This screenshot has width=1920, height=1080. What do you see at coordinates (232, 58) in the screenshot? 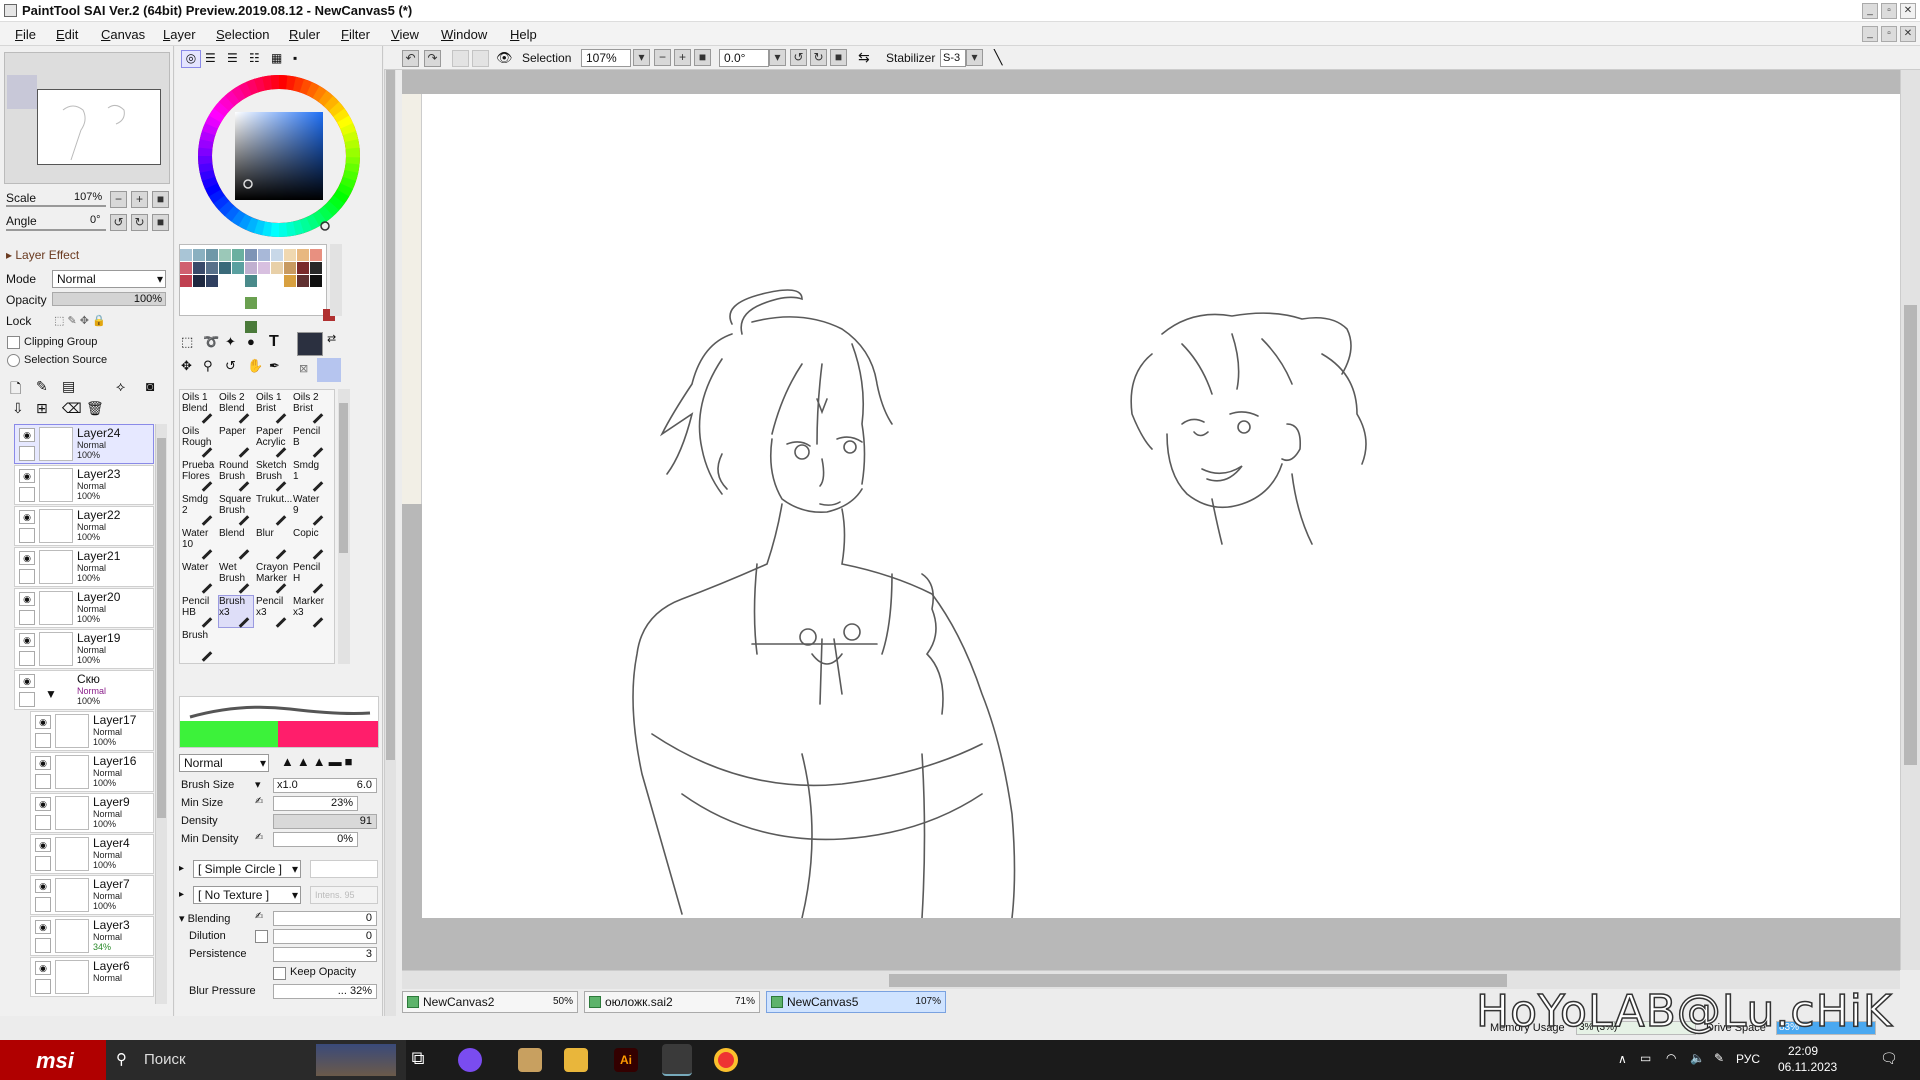
I see `hsv-sliders-tab: ☰` at bounding box center [232, 58].